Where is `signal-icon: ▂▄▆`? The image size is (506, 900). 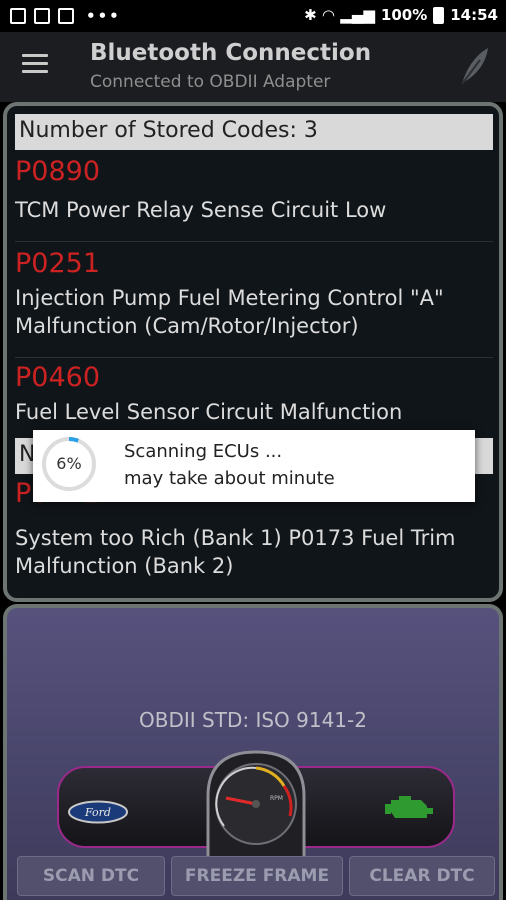 signal-icon: ▂▄▆ is located at coordinates (357, 15).